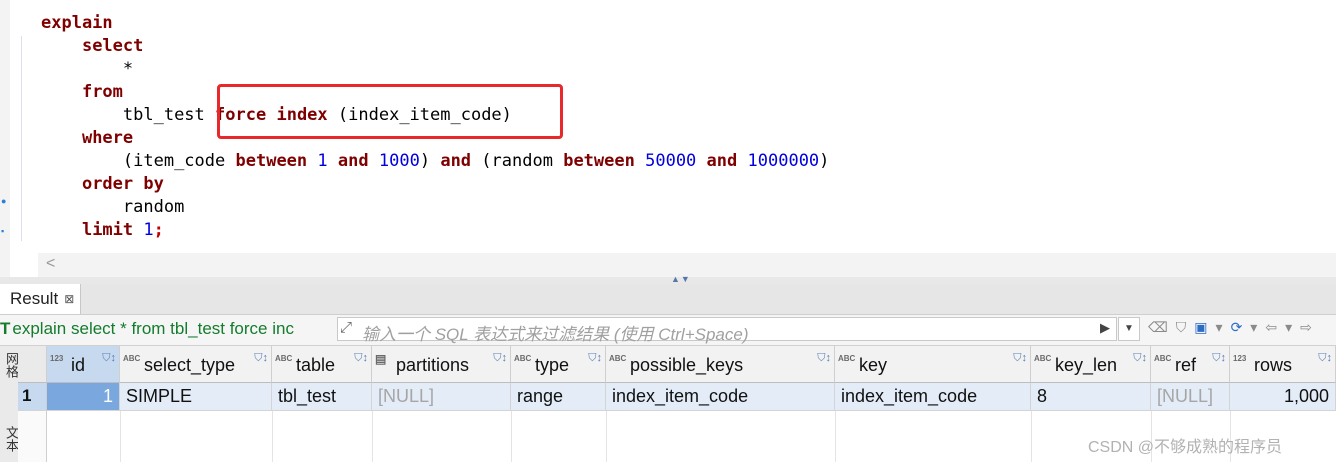  Describe the element at coordinates (107, 138) in the screenshot. I see `keyword: where` at that location.